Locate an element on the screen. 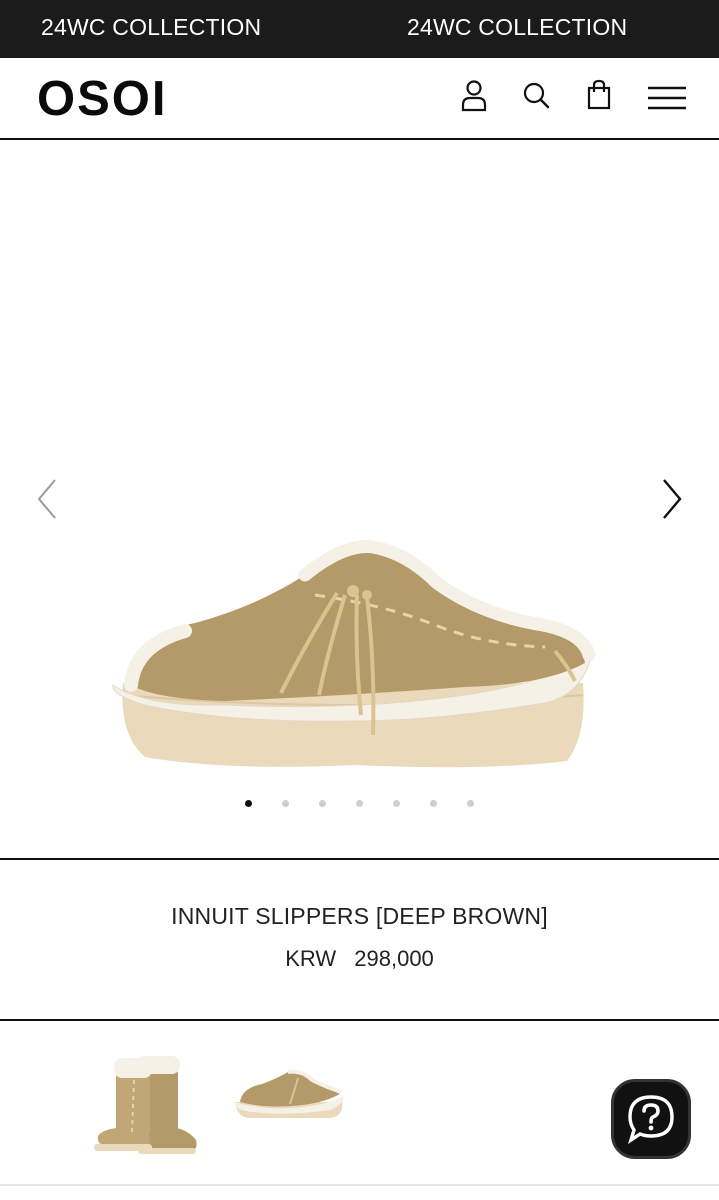 This screenshot has height=1200, width=719. footer-divider is located at coordinates (359, 1185).